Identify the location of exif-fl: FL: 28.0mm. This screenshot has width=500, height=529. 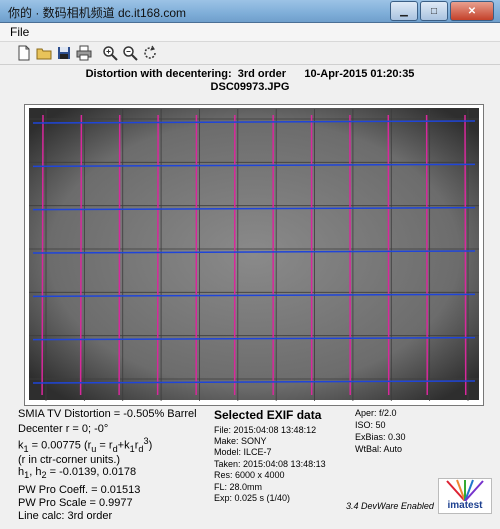
(238, 487).